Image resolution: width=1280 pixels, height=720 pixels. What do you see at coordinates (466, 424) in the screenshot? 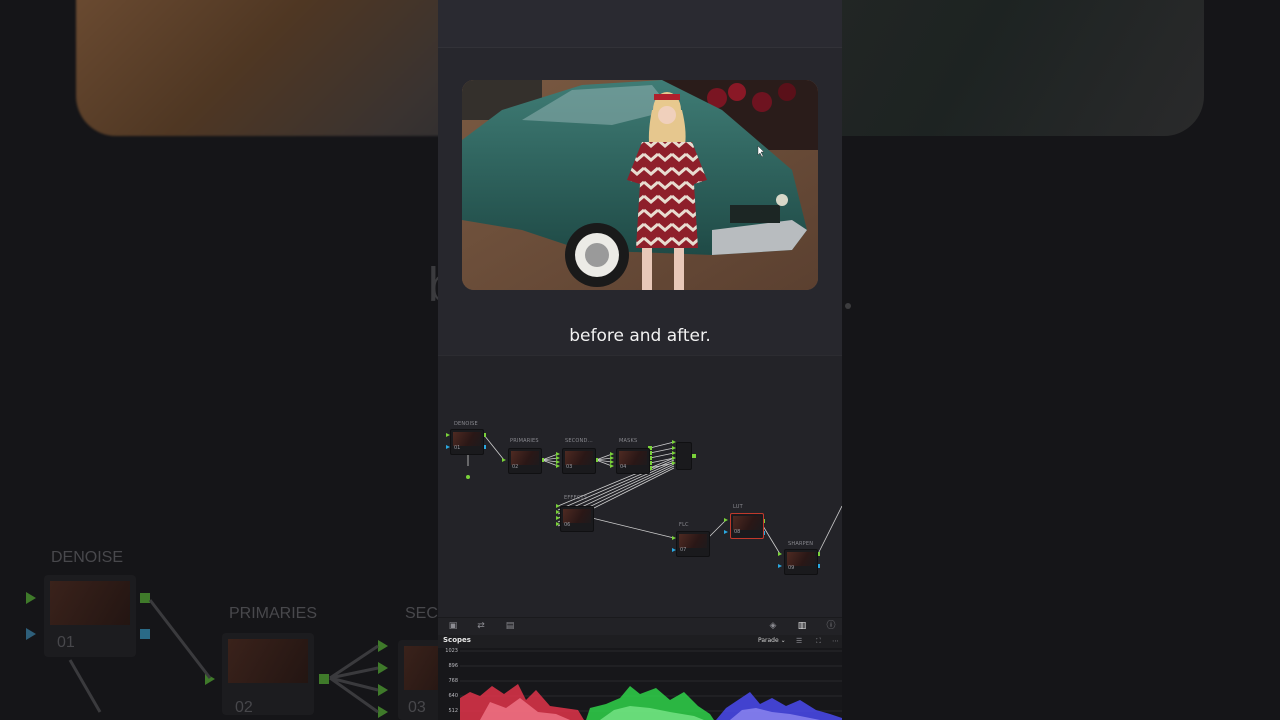
I see `node-label-denoise: DENOISE` at bounding box center [466, 424].